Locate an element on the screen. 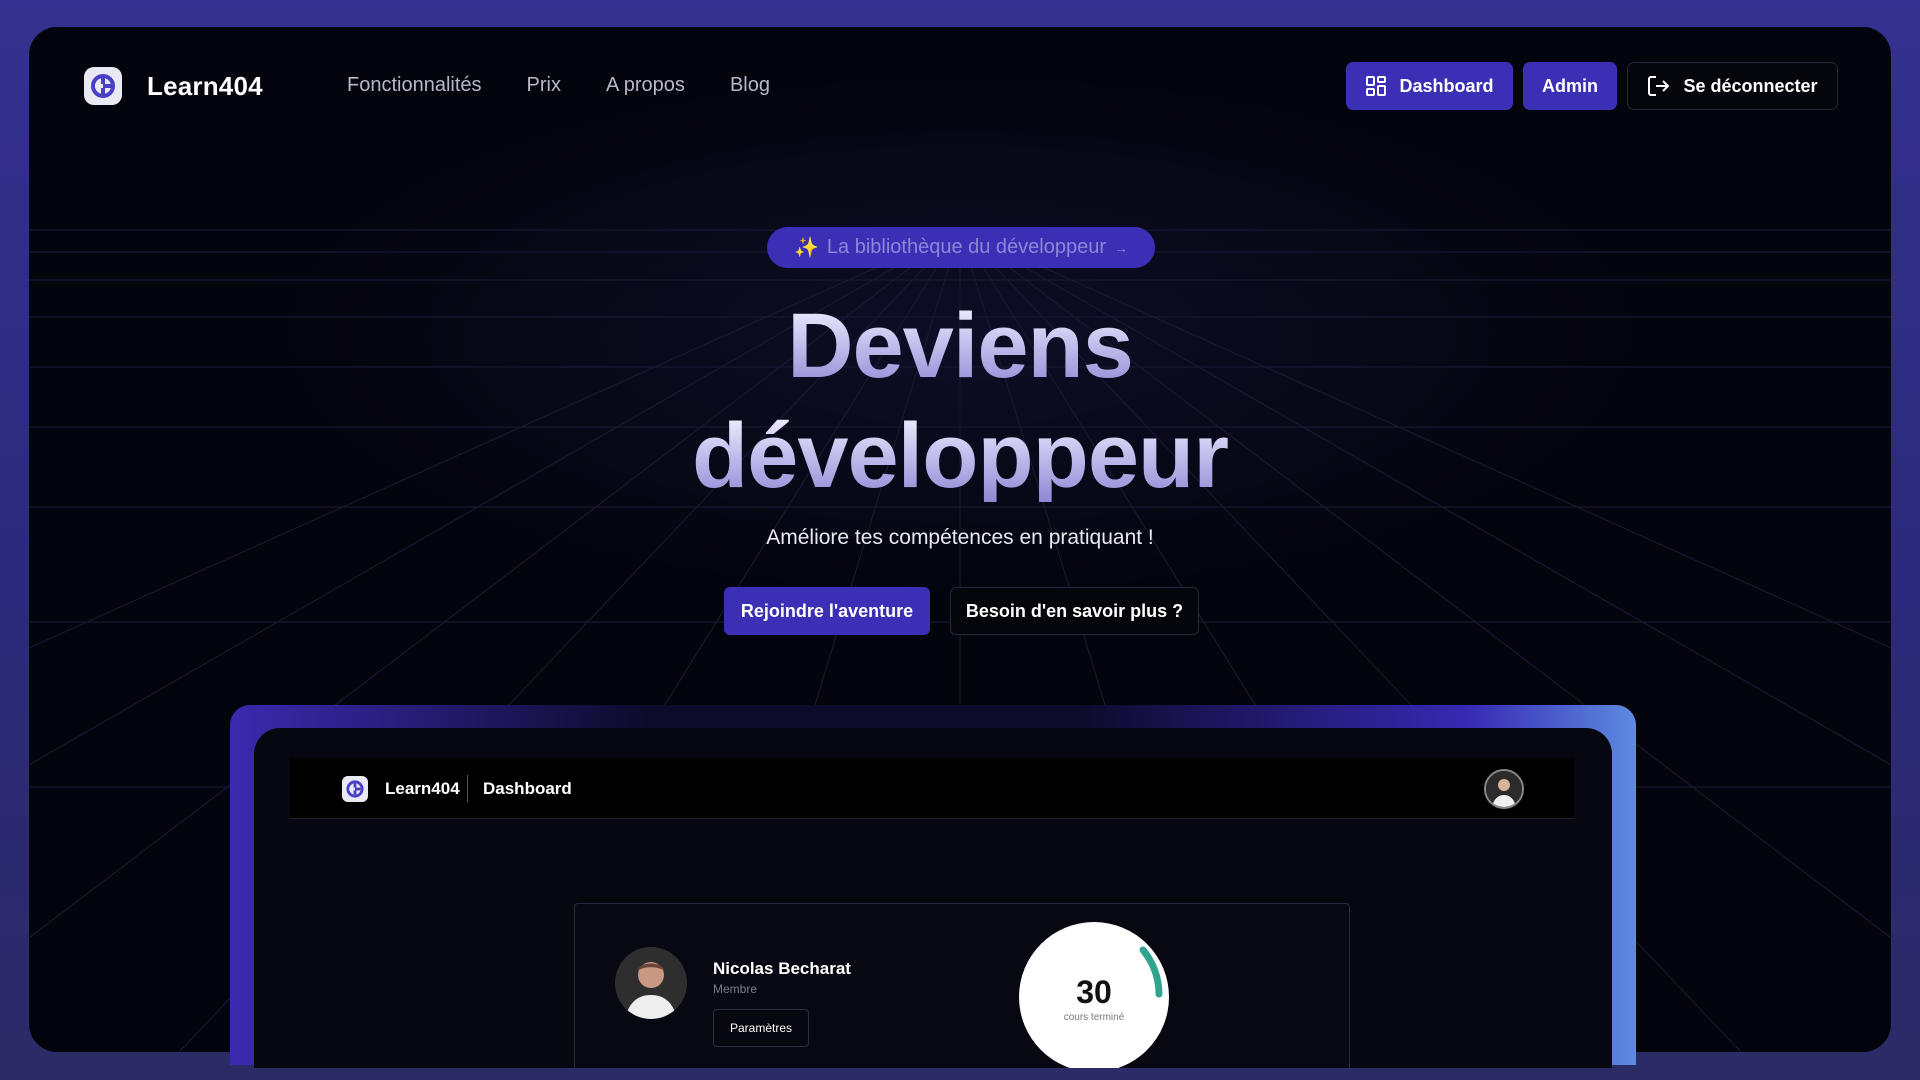 The height and width of the screenshot is (1080, 1920). dashboard-button: Dashboard is located at coordinates (1429, 86).